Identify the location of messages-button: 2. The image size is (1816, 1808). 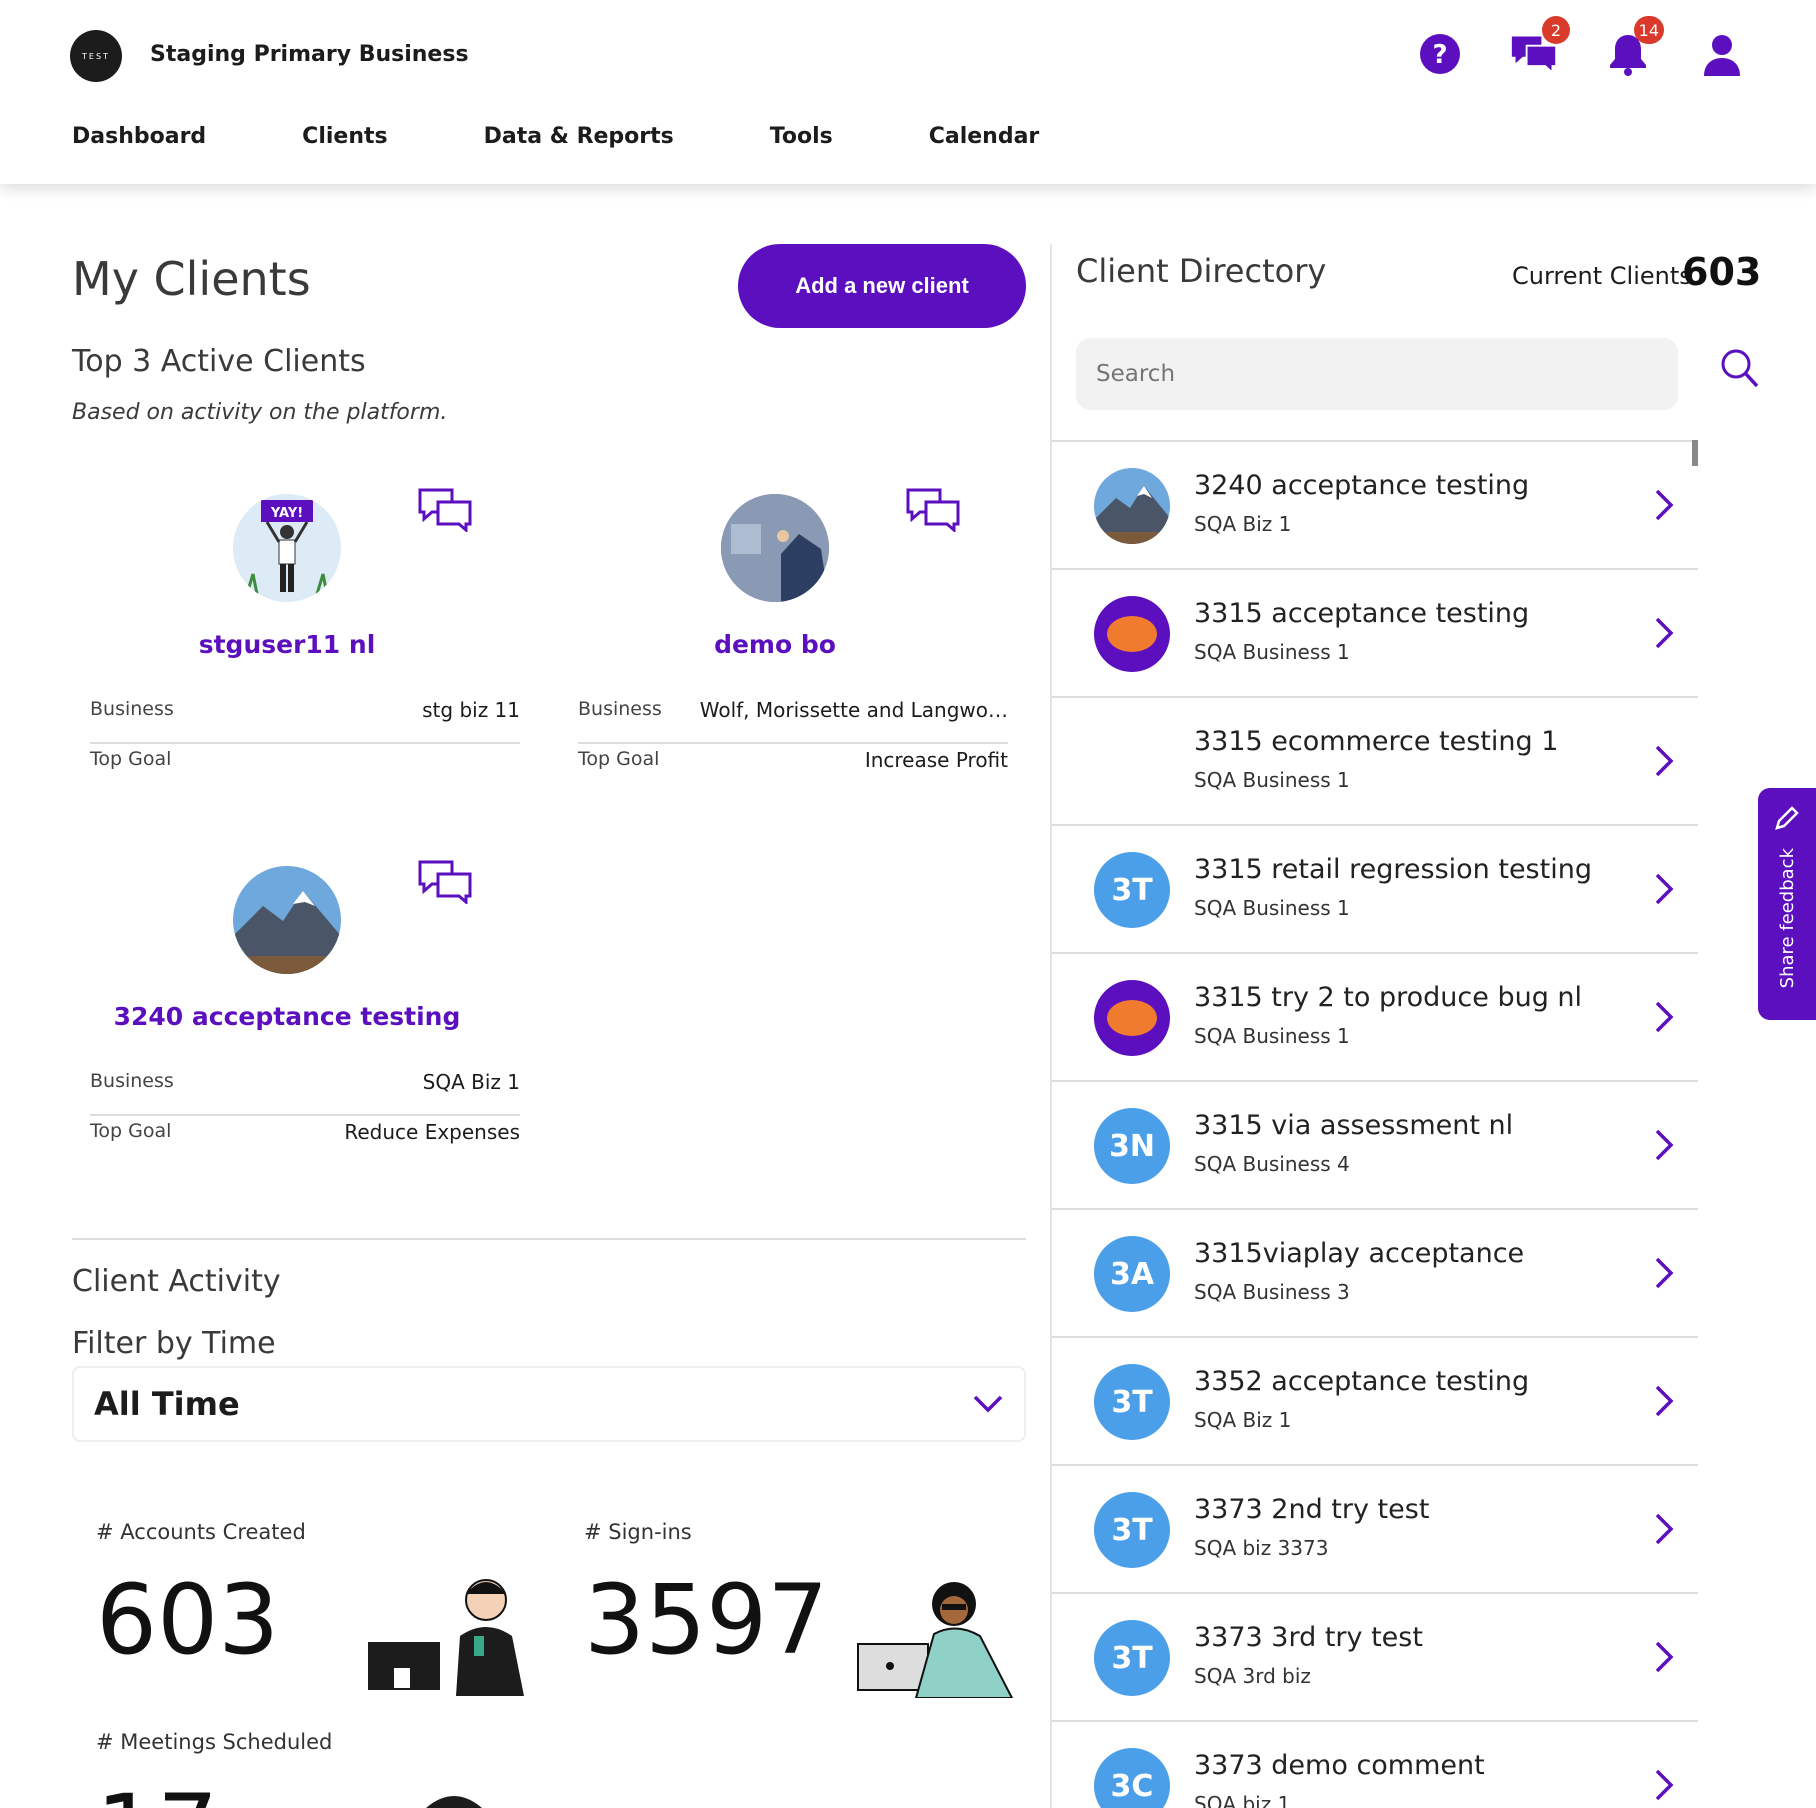
(1540, 48).